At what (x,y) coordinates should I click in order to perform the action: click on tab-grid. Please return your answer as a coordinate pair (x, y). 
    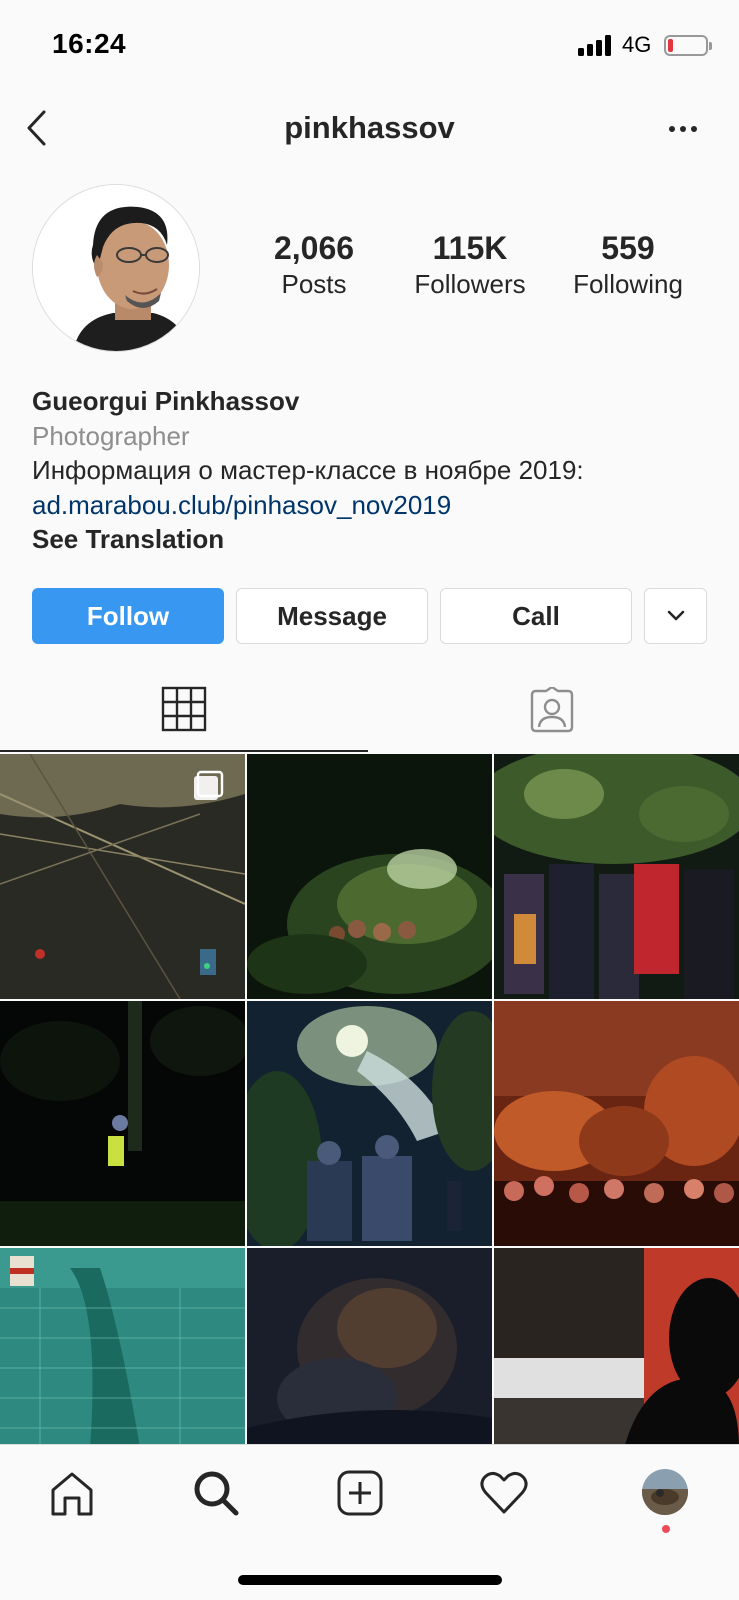
    Looking at the image, I should click on (184, 710).